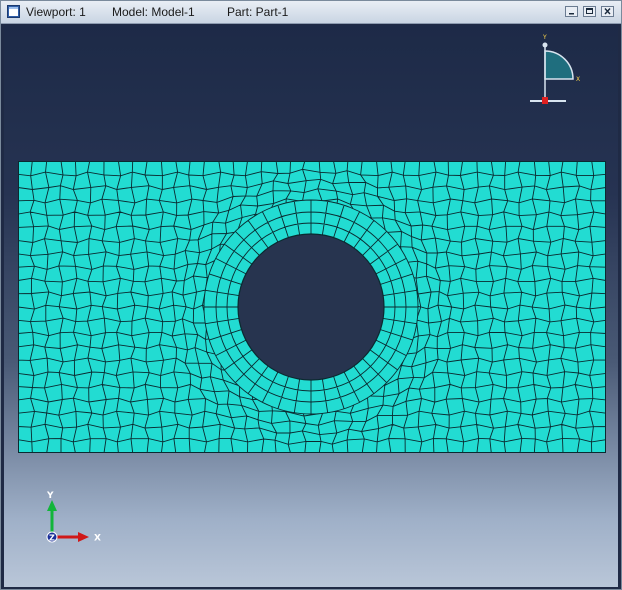 The width and height of the screenshot is (622, 590). I want to click on minimize-icon, so click(571, 14).